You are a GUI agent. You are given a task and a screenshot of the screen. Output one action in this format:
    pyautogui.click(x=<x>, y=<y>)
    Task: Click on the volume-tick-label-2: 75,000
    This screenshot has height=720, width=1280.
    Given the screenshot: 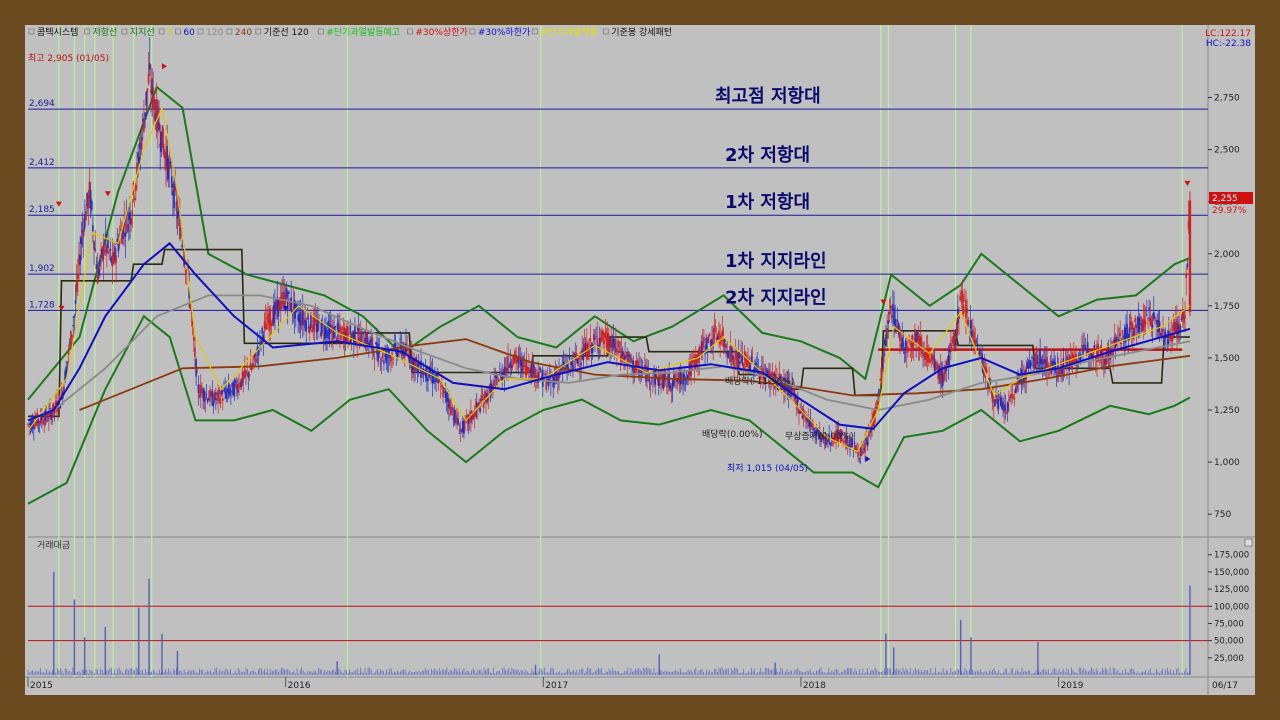 What is the action you would take?
    pyautogui.click(x=1229, y=624)
    